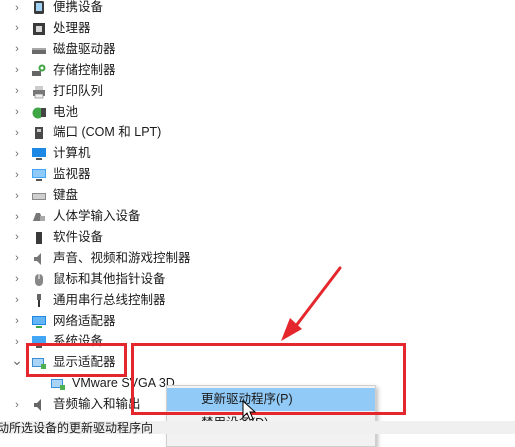 The height and width of the screenshot is (447, 515). Describe the element at coordinates (39, 70) in the screenshot. I see `storage-controller-icon` at that location.